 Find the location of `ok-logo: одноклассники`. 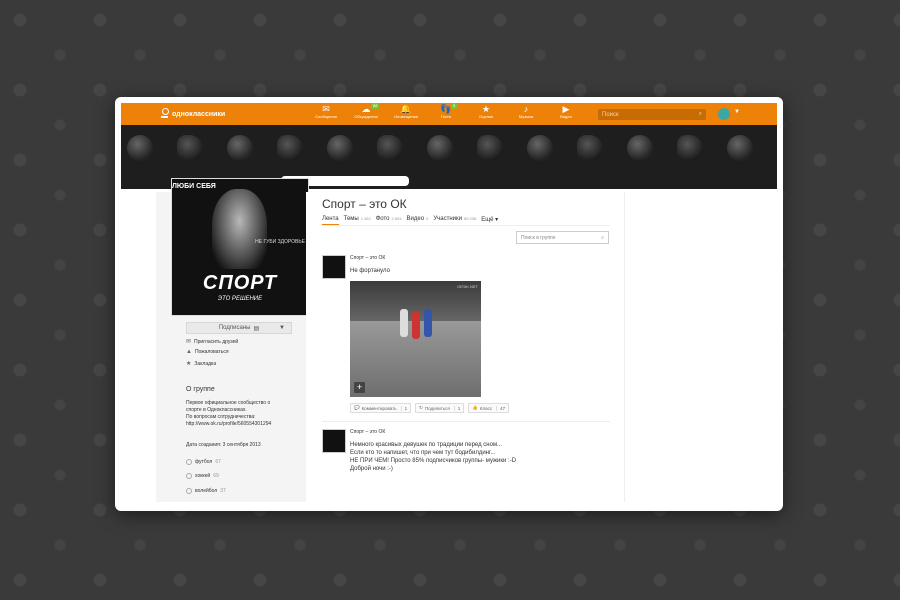

ok-logo: одноклассники is located at coordinates (193, 114).